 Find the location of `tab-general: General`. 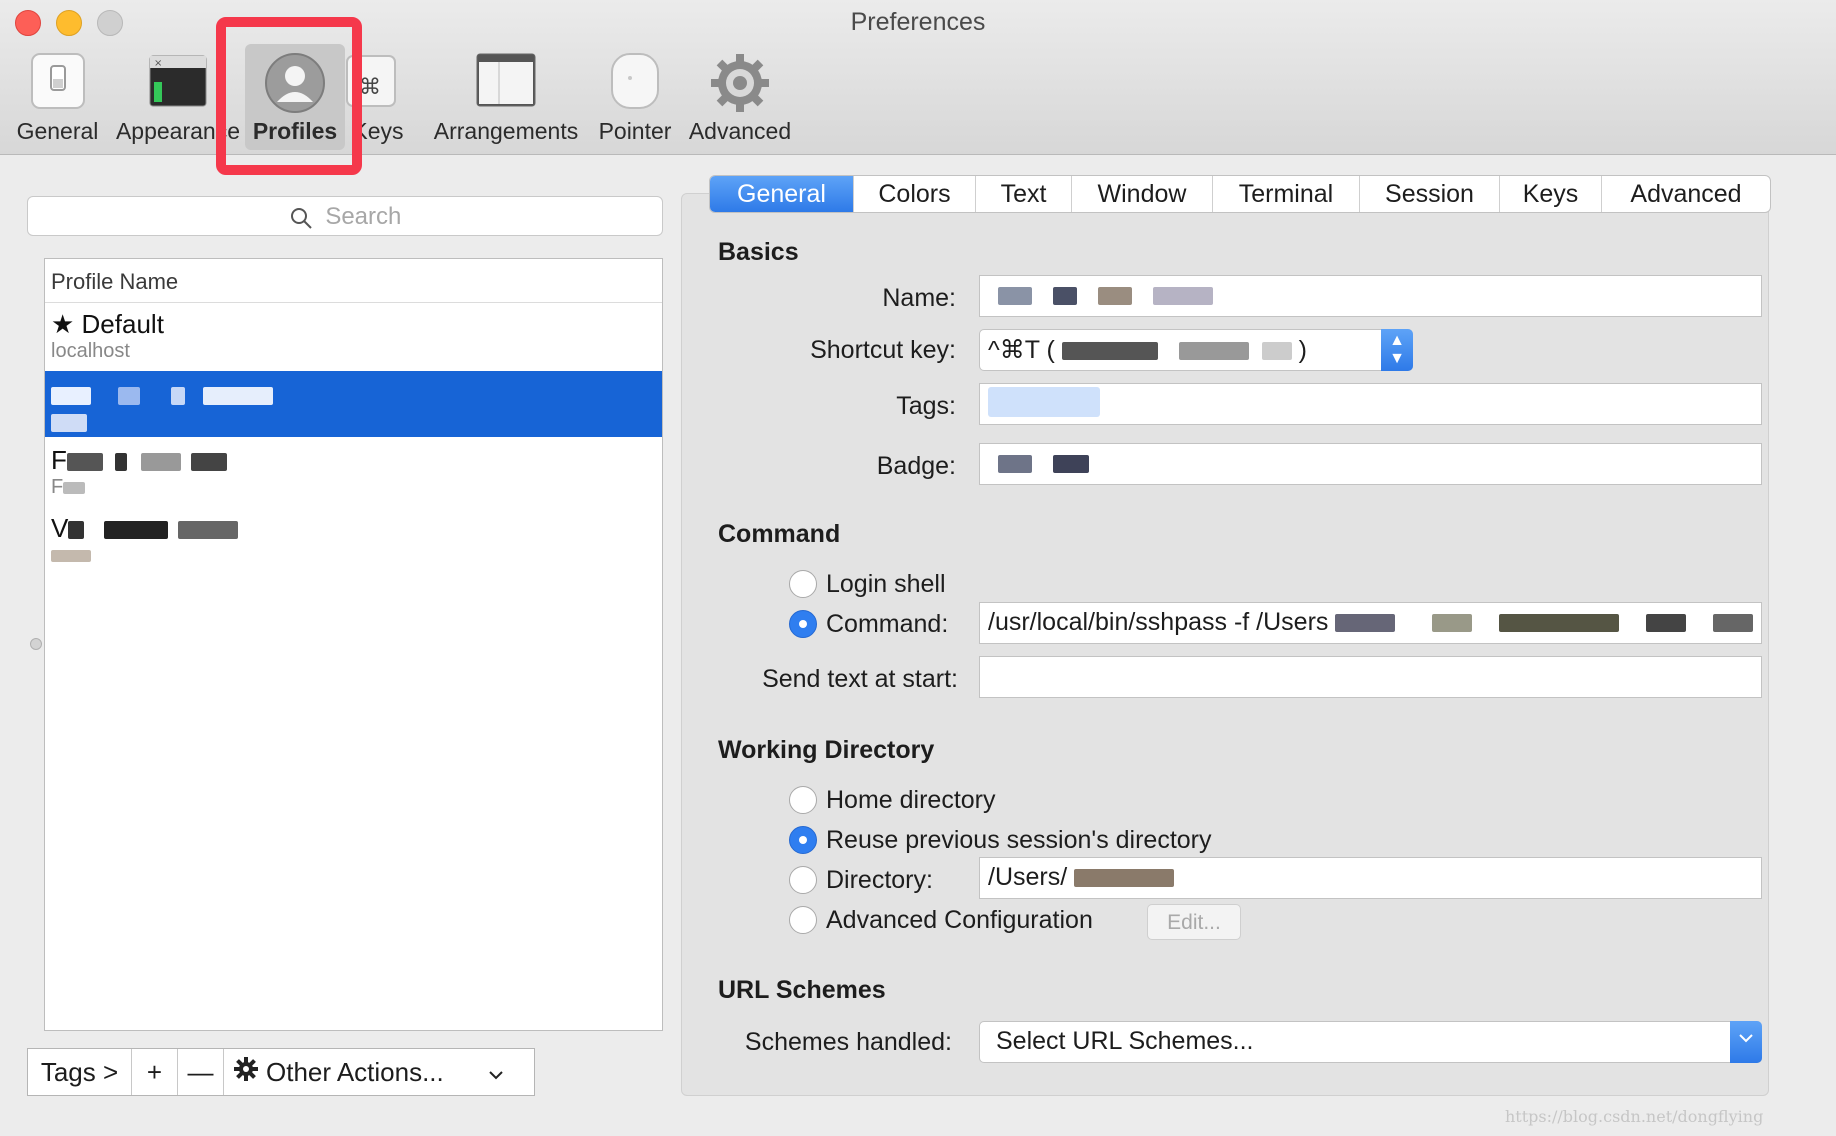

tab-general: General is located at coordinates (782, 194).